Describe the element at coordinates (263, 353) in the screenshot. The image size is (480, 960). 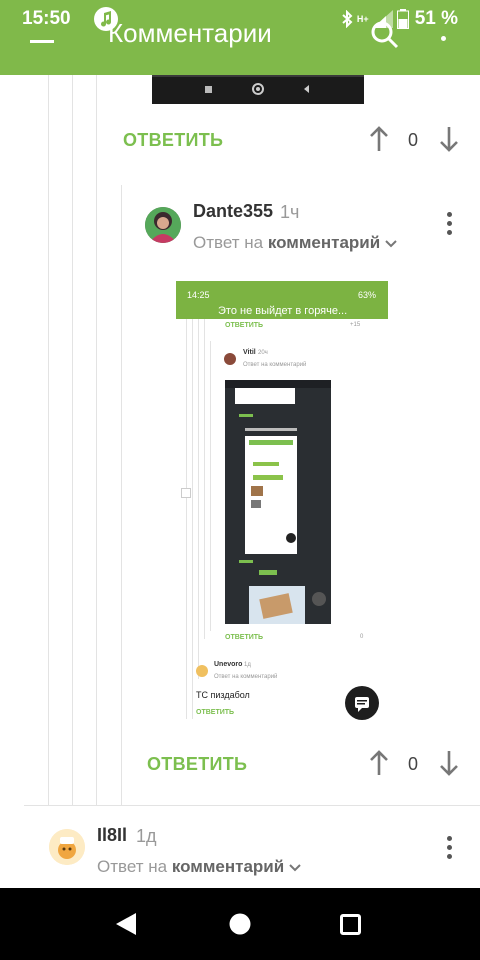
I see `embedded-age: 20ч` at that location.